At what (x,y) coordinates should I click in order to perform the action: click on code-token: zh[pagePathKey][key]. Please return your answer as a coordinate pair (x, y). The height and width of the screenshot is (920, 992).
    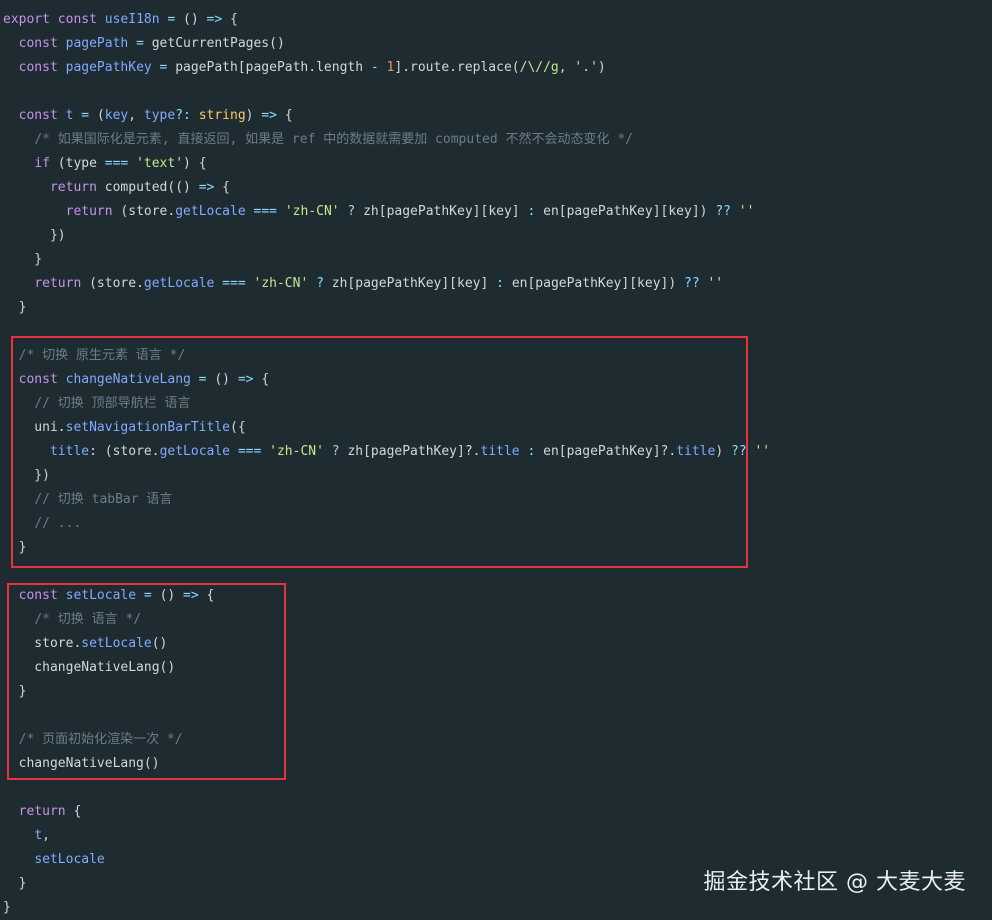
    Looking at the image, I should click on (445, 211).